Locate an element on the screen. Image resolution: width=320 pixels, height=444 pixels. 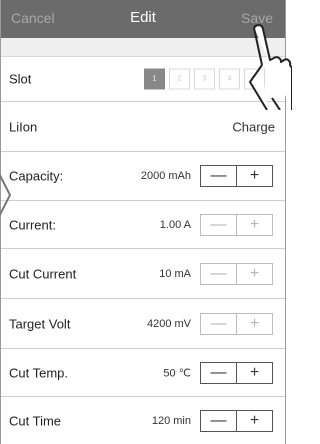
current-stepper: — + is located at coordinates (236, 224).